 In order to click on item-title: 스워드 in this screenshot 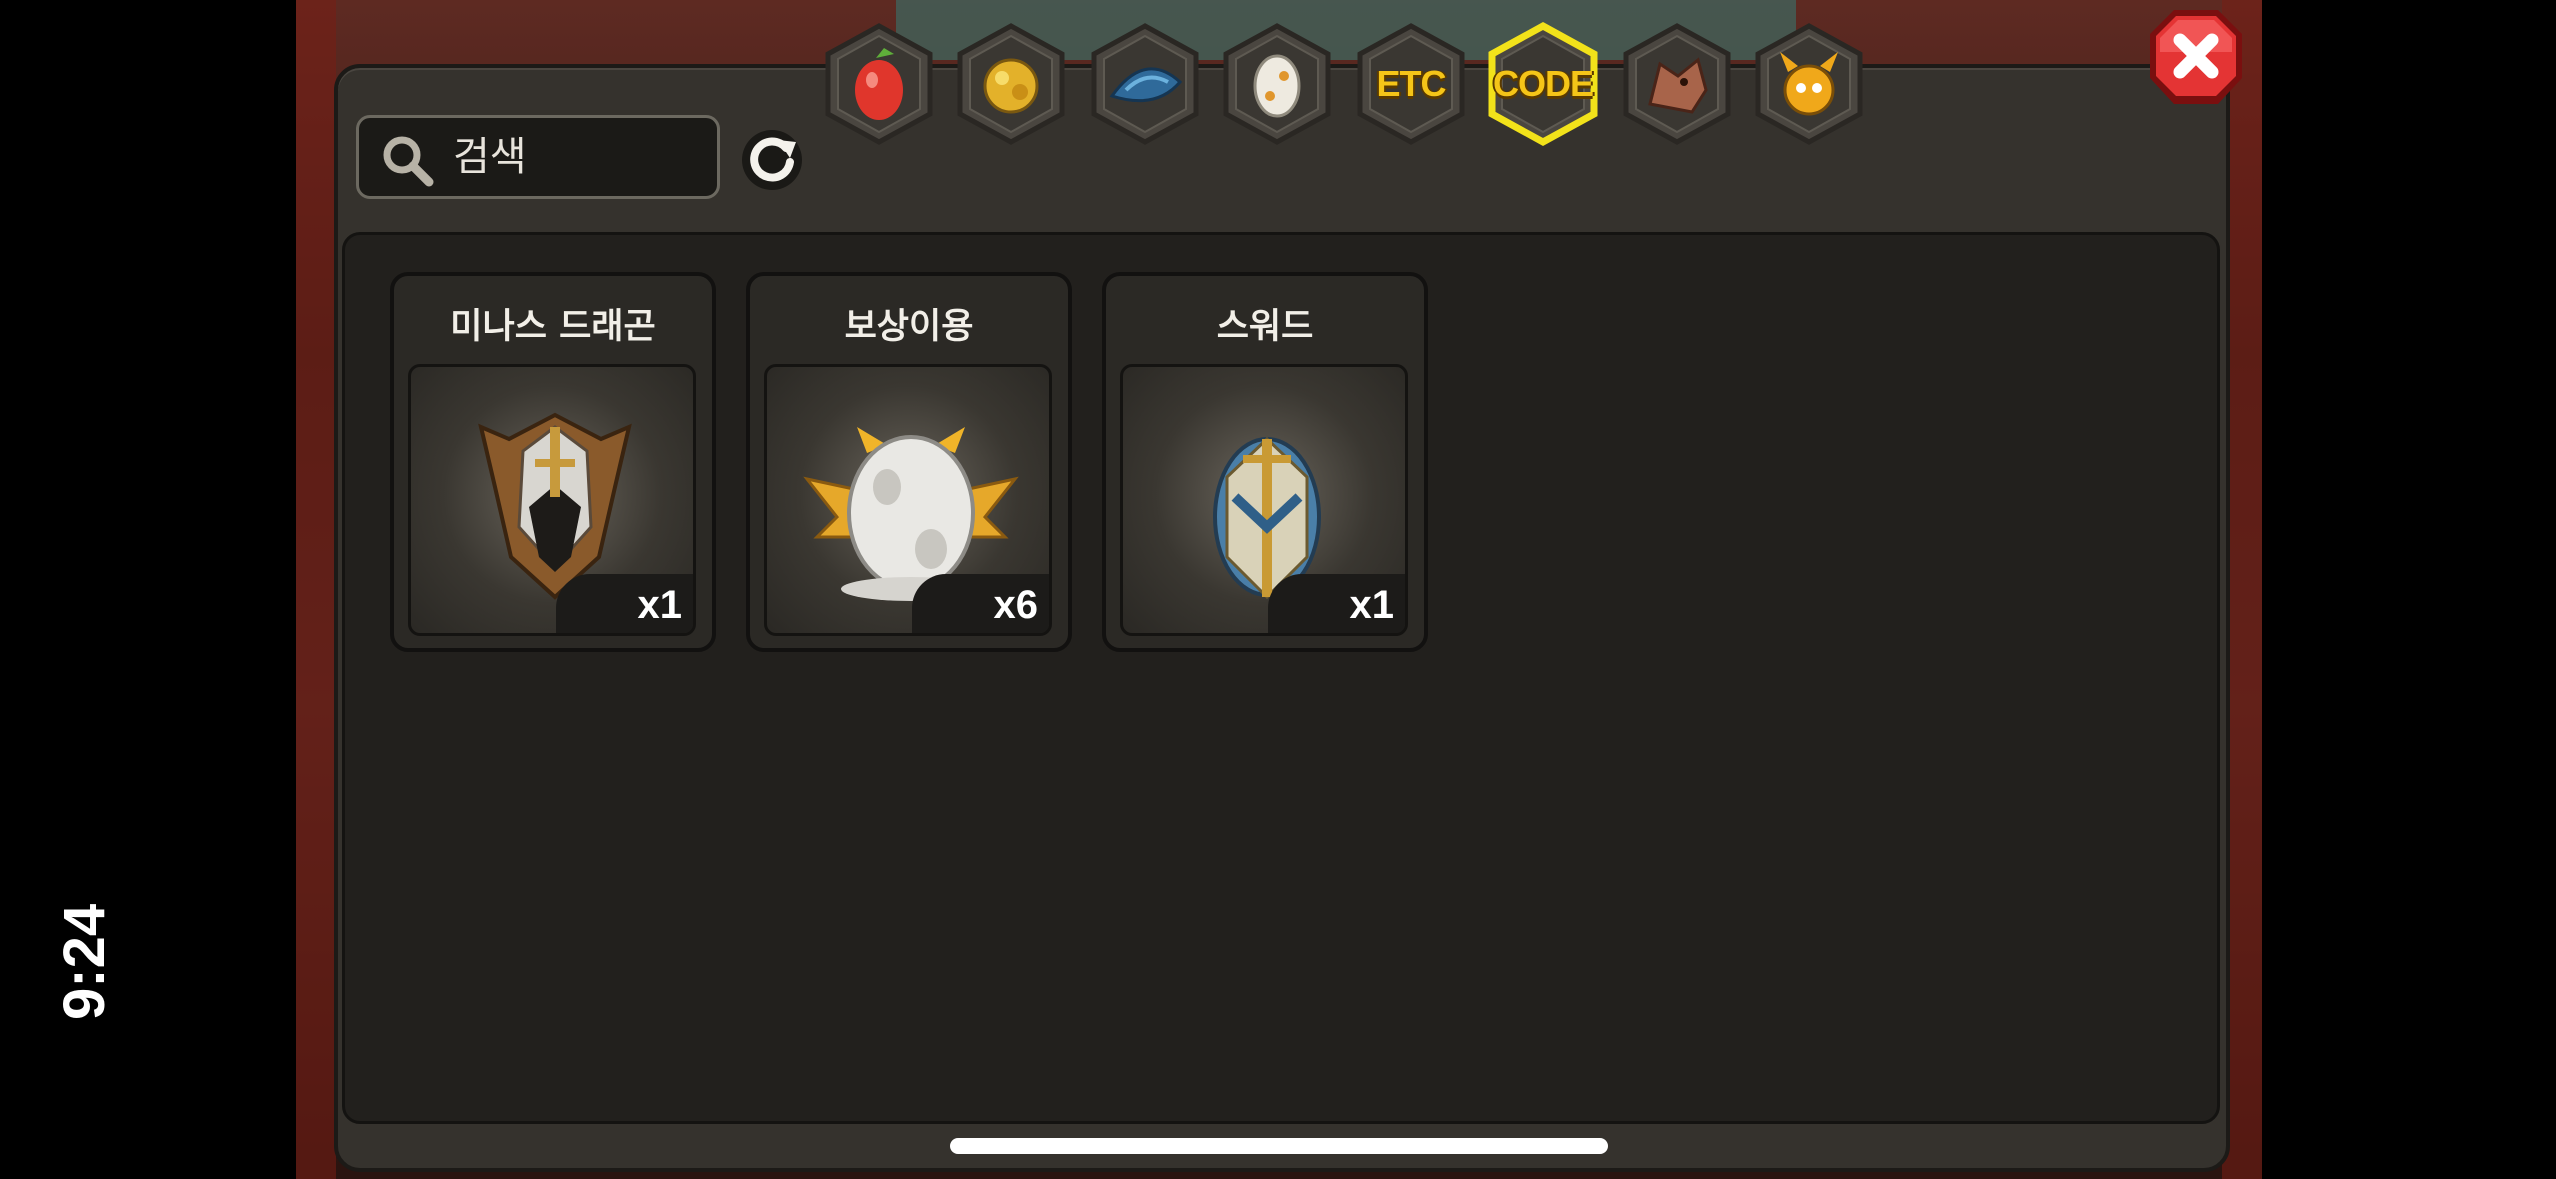, I will do `click(1265, 327)`.